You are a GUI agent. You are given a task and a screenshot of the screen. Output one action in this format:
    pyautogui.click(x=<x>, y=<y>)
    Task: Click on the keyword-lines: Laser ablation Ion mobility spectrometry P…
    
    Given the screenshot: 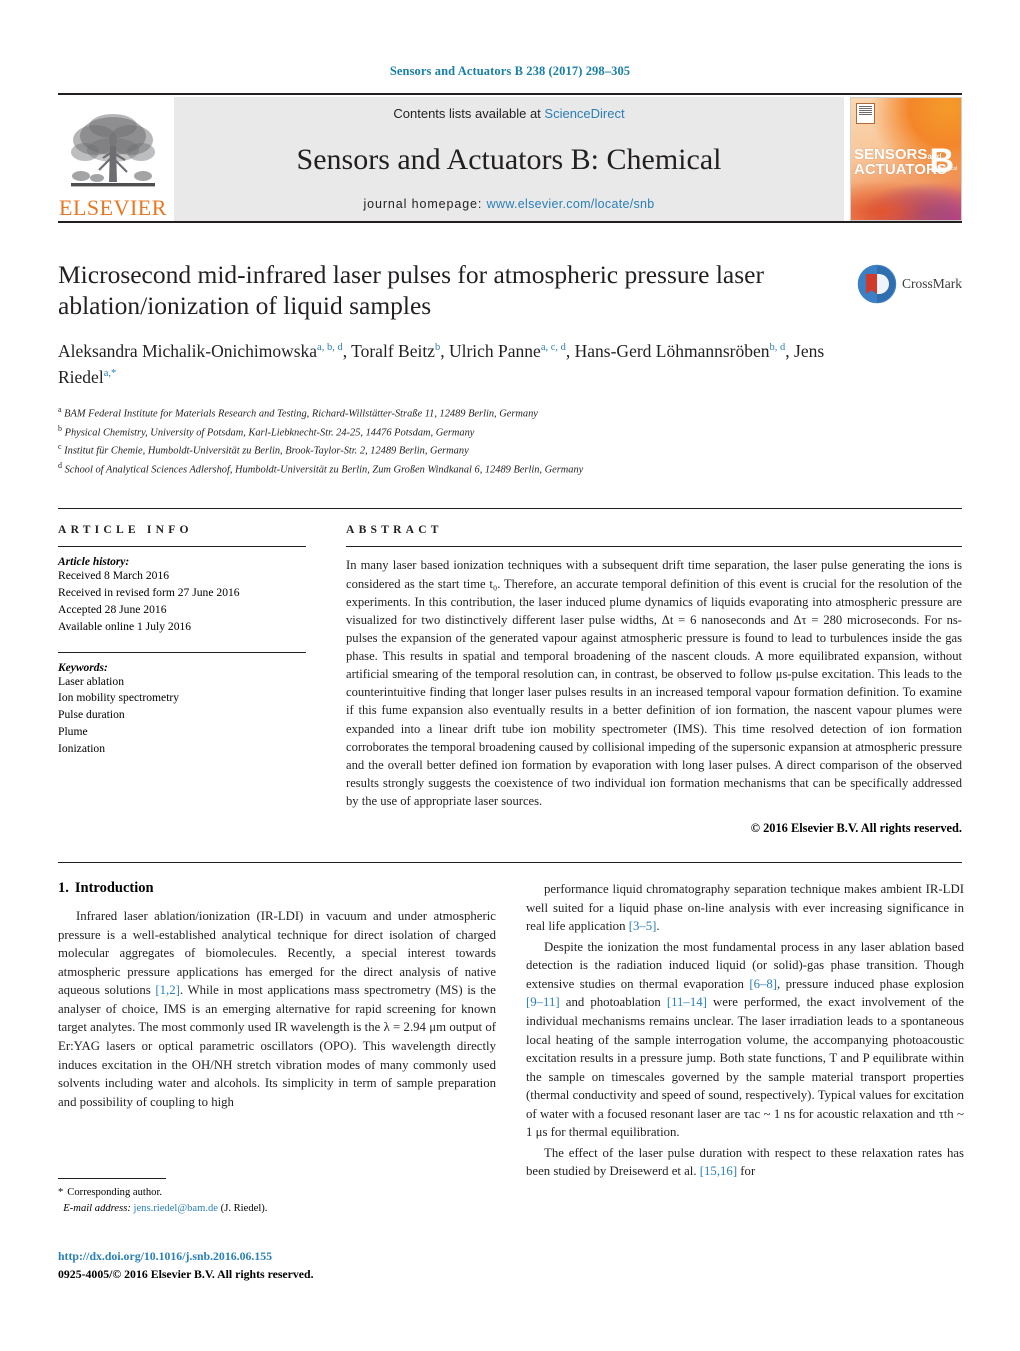 What is the action you would take?
    pyautogui.click(x=182, y=716)
    